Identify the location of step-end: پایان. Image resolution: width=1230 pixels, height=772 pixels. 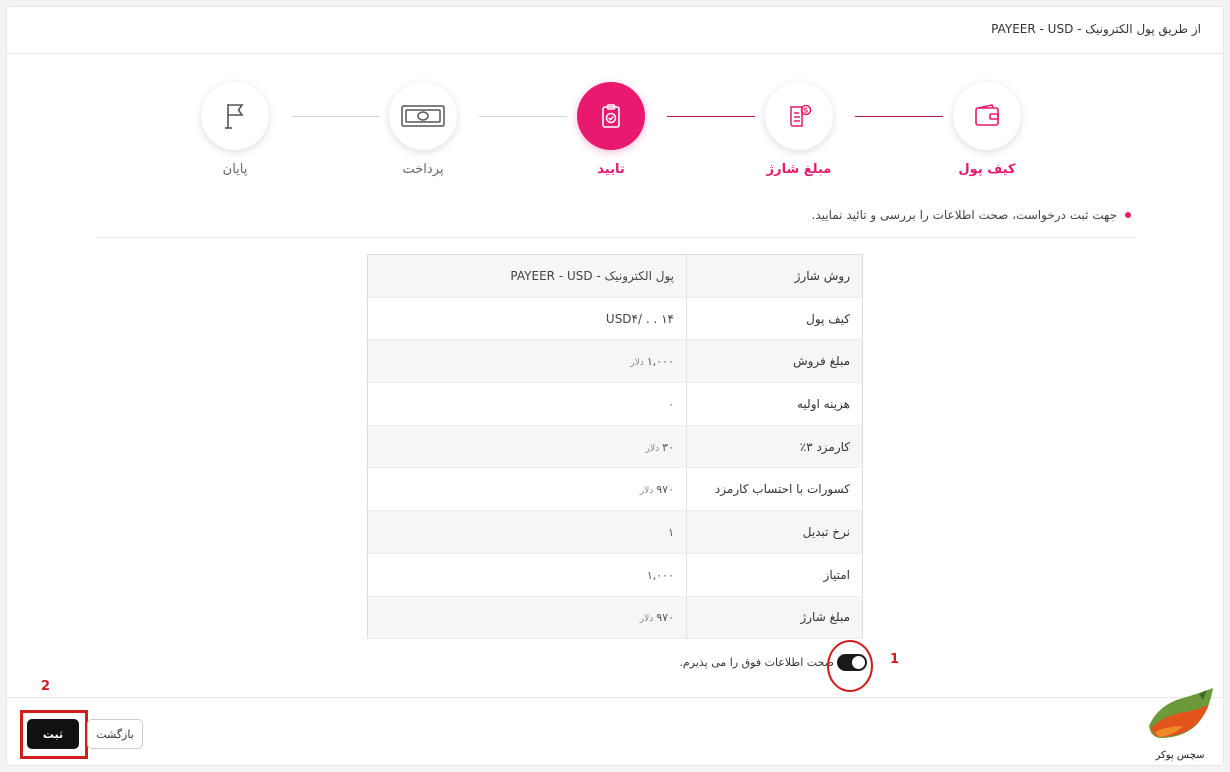
(235, 129).